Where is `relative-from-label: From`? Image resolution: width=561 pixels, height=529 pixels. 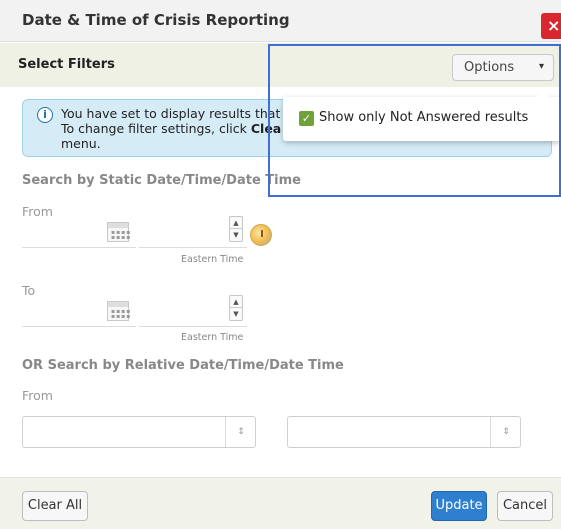 relative-from-label: From is located at coordinates (37, 395).